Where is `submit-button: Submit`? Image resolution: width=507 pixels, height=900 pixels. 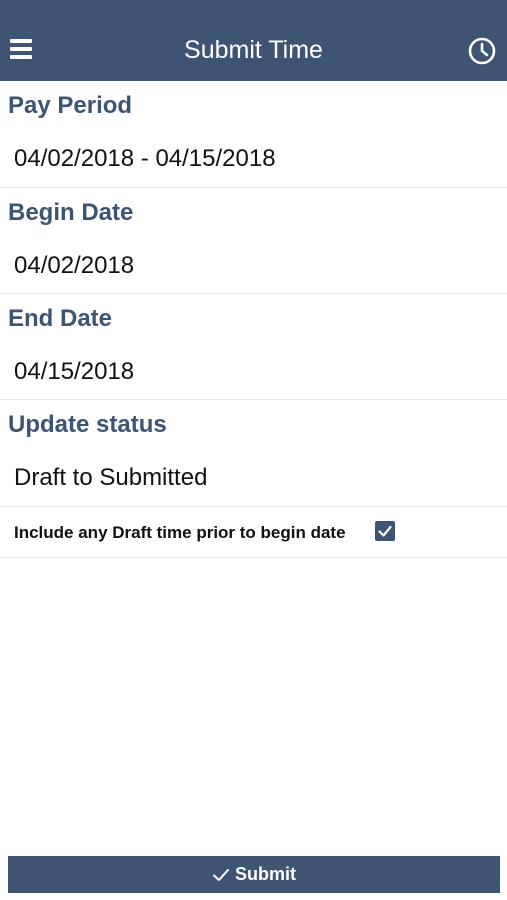 submit-button: Submit is located at coordinates (254, 874).